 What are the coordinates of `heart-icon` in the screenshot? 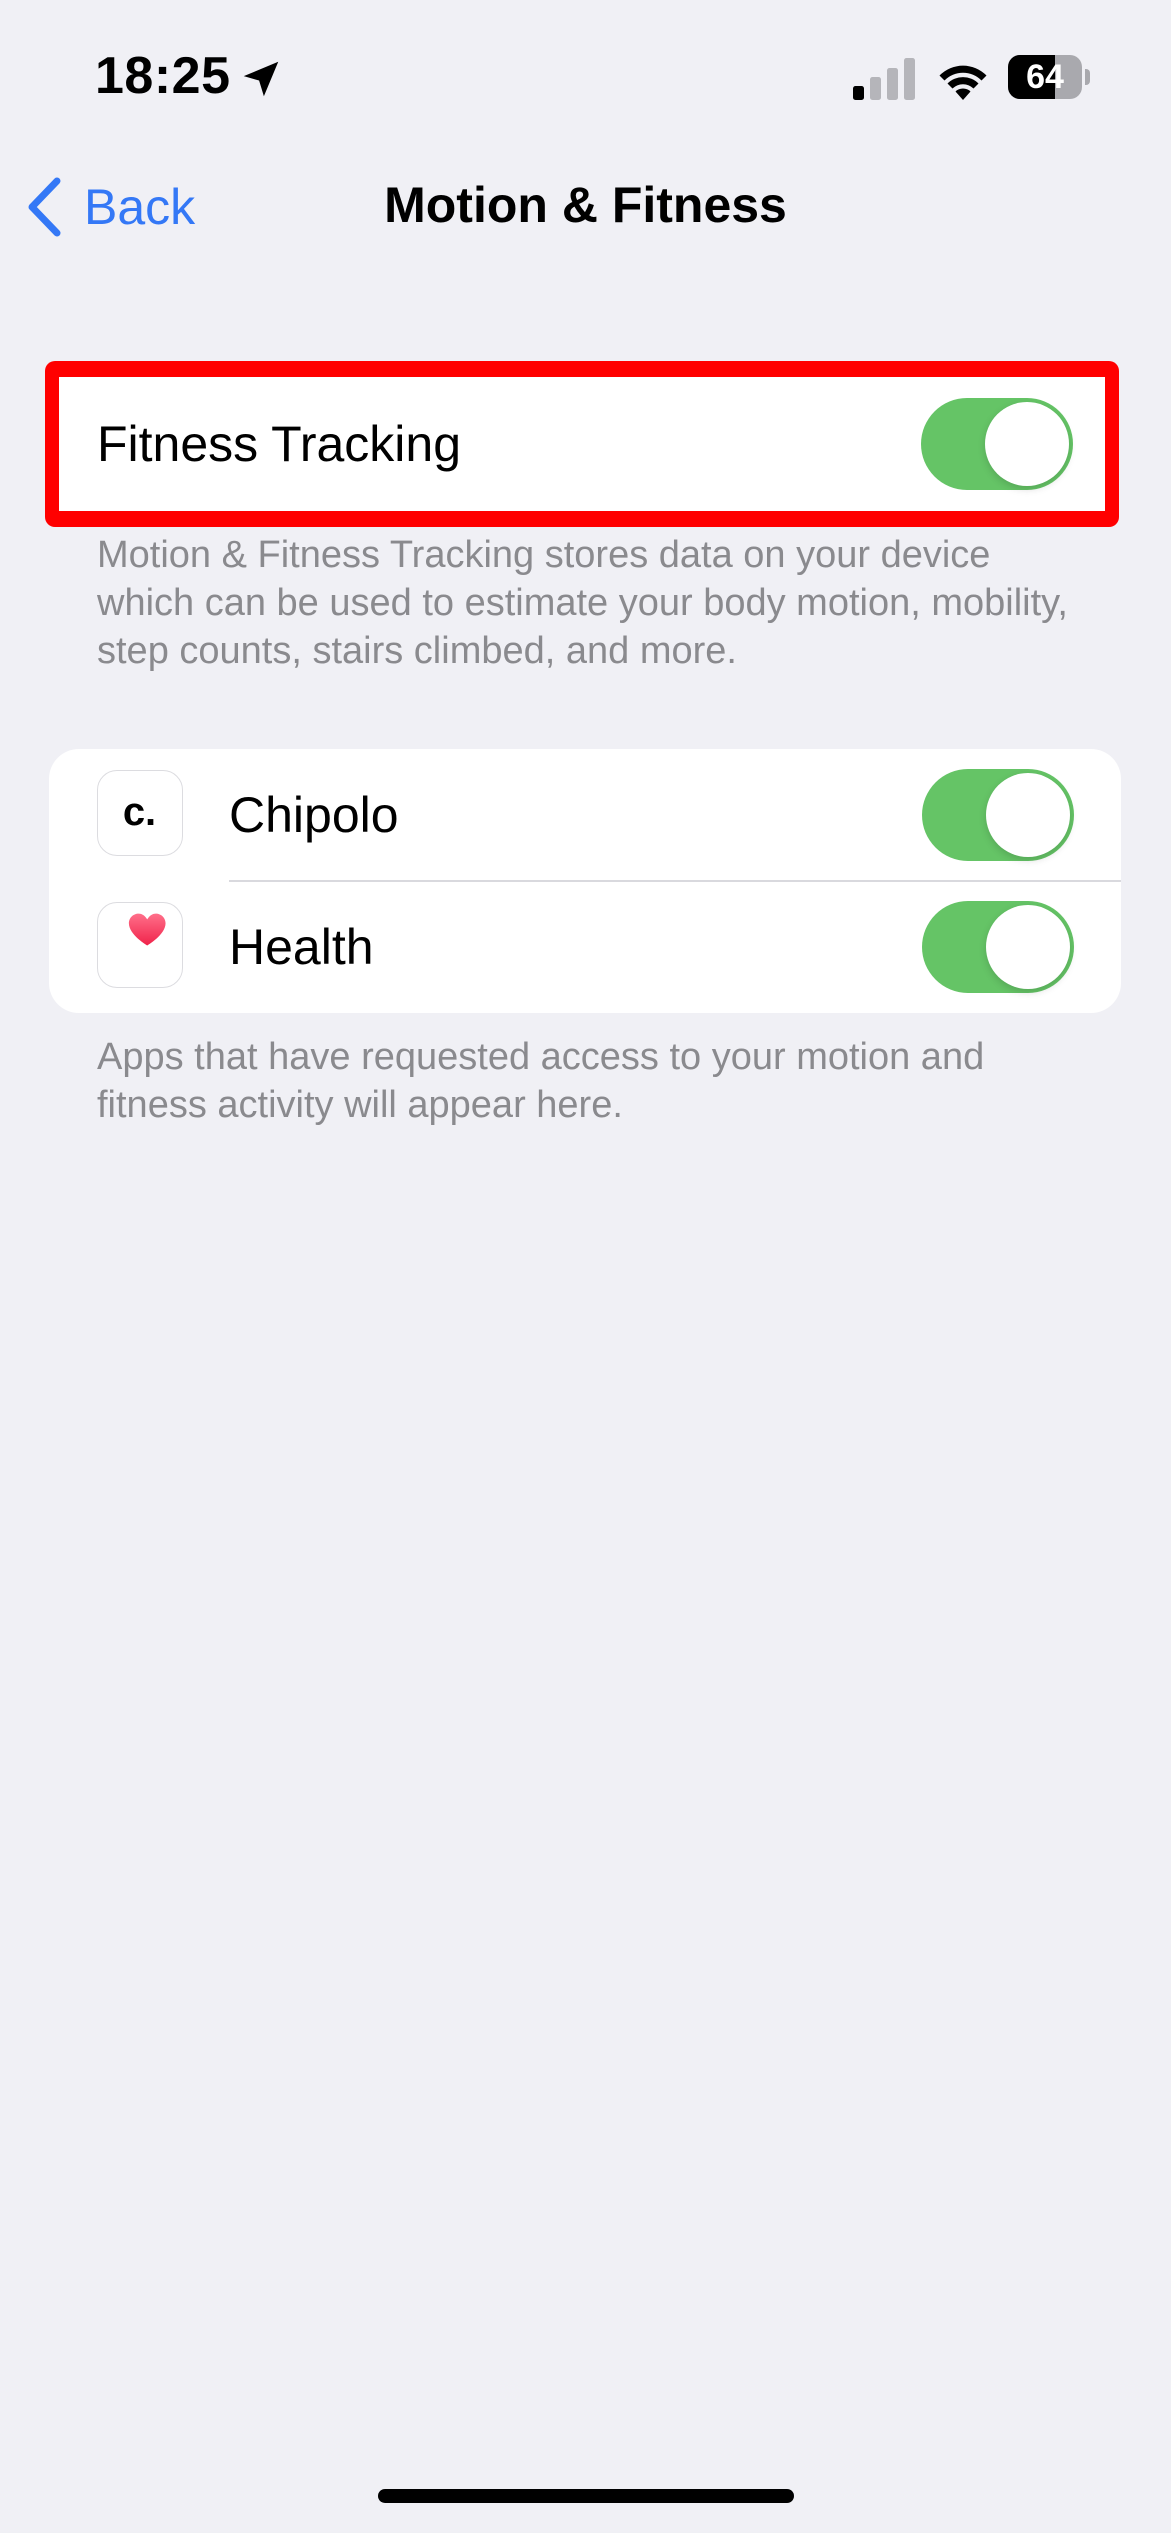 It's located at (140, 945).